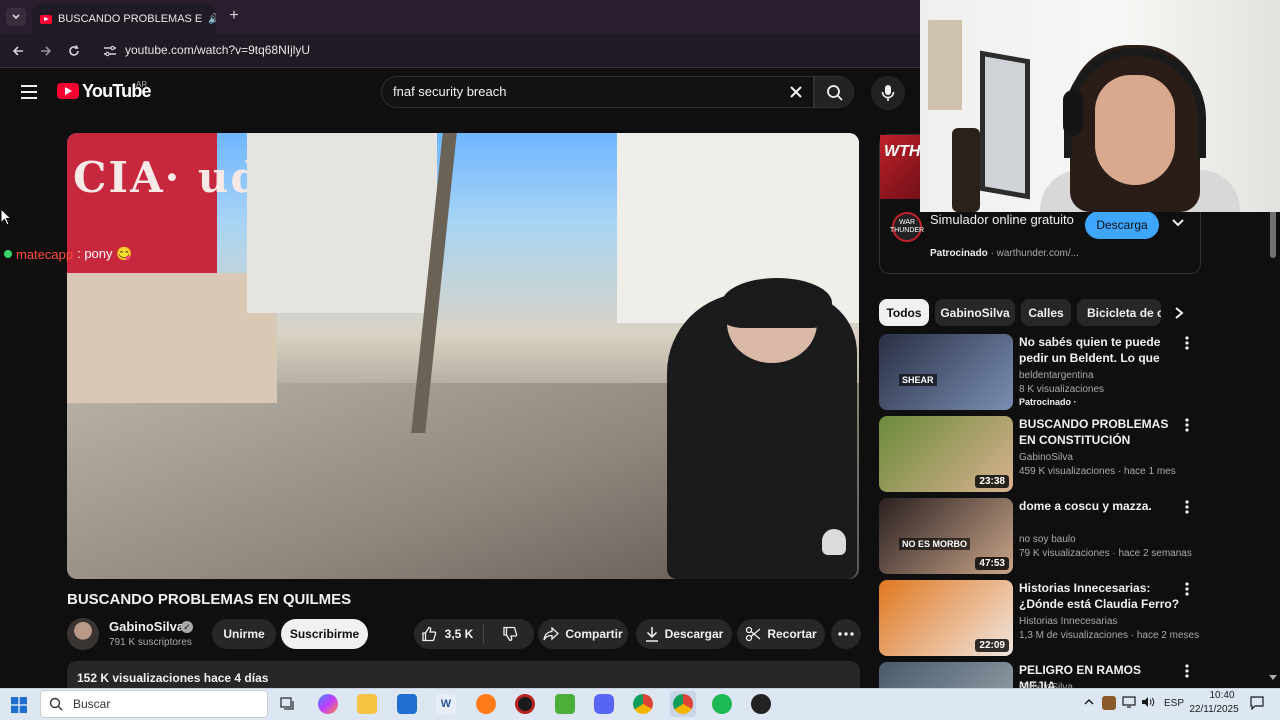 This screenshot has height=720, width=1280. What do you see at coordinates (45, 254) in the screenshot?
I see `chat-username: matecapp` at bounding box center [45, 254].